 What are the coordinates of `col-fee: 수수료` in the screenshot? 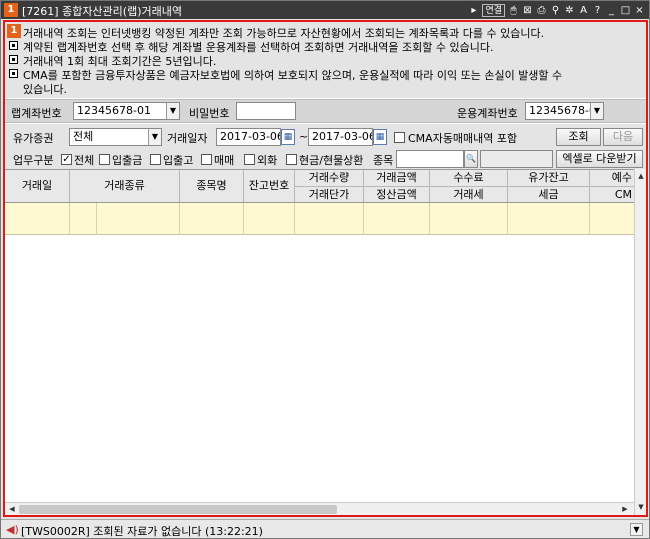 It's located at (469, 178).